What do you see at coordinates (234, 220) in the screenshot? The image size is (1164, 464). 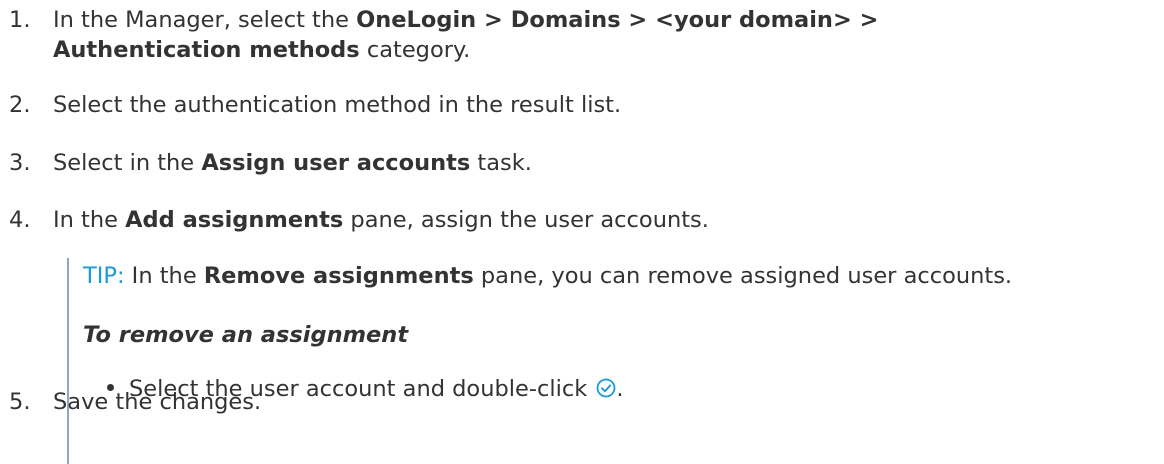 I see `pane-name: Add assignments` at bounding box center [234, 220].